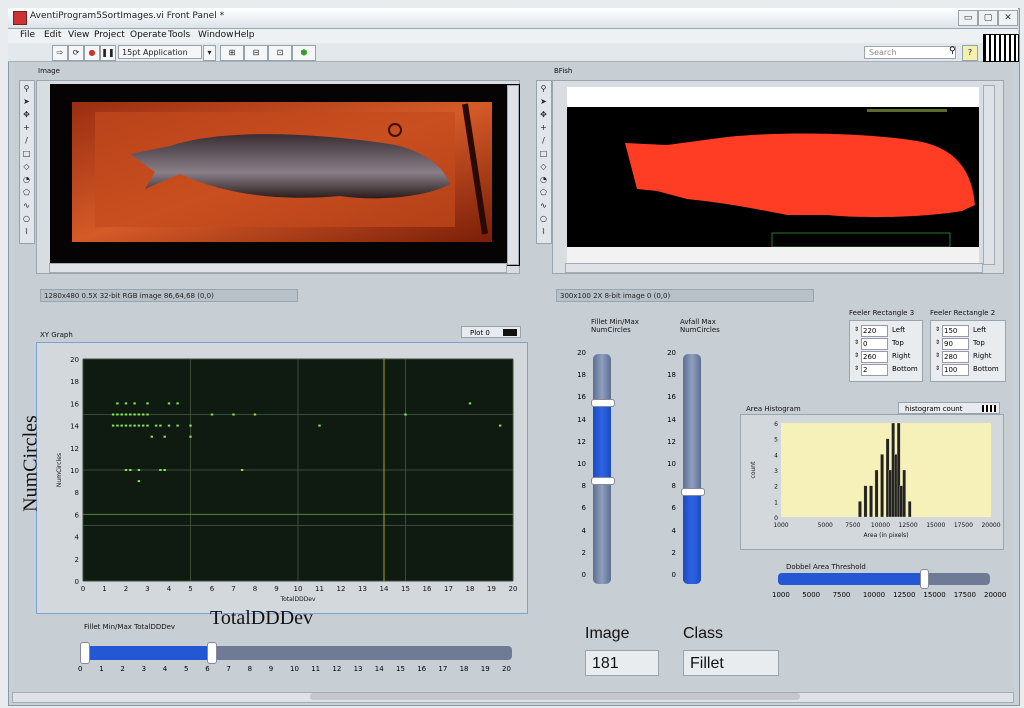 This screenshot has width=1024, height=708. Describe the element at coordinates (955, 370) in the screenshot. I see `feeler-value-field: 100` at that location.